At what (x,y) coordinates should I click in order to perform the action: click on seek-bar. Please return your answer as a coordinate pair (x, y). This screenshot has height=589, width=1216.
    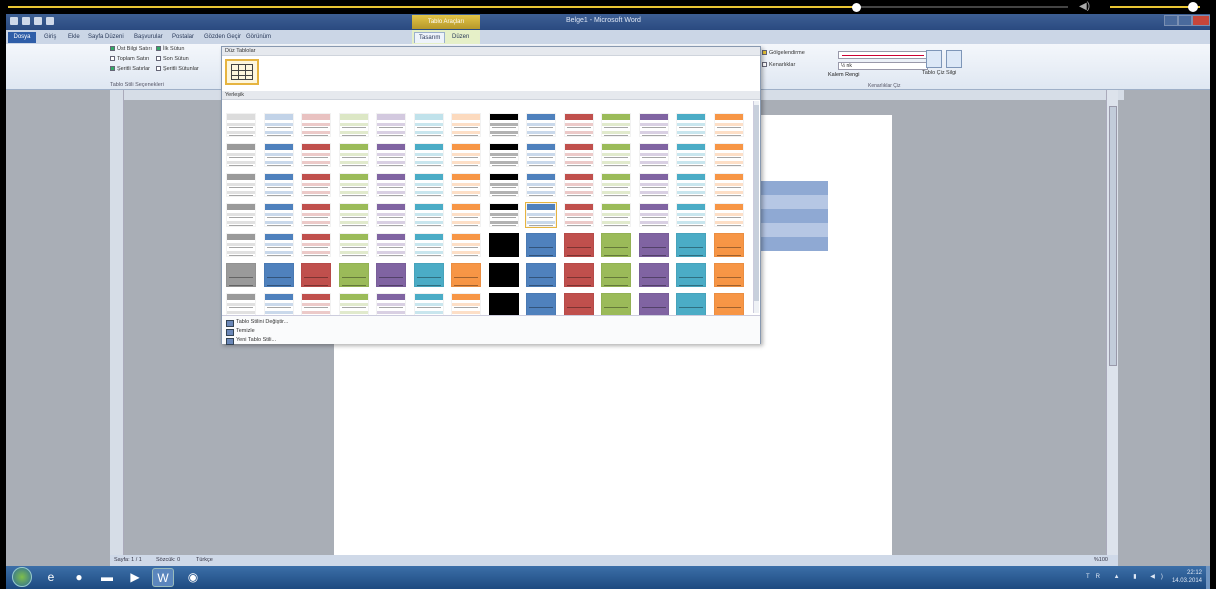
    Looking at the image, I should click on (538, 7).